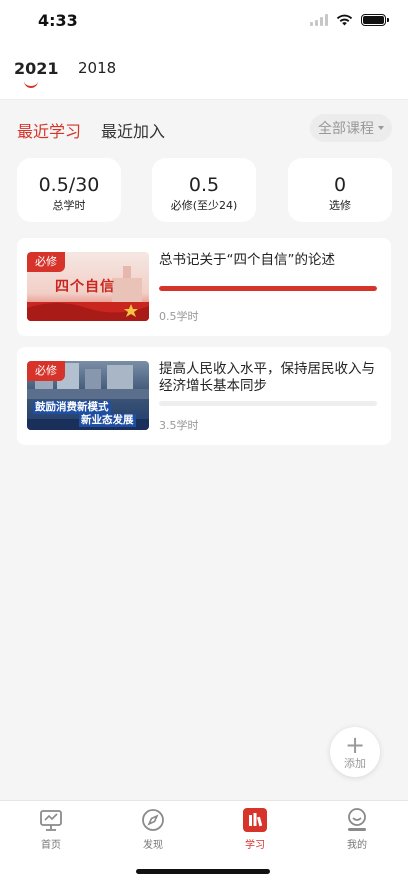  Describe the element at coordinates (72, 407) in the screenshot. I see `thumbnail-caption: 鼓励消费新模式` at that location.